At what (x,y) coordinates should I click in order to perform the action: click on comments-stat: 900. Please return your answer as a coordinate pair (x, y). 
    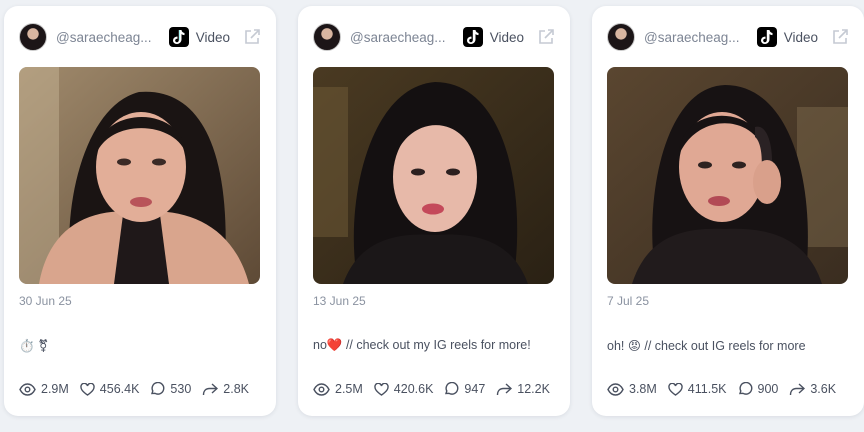
    Looking at the image, I should click on (758, 389).